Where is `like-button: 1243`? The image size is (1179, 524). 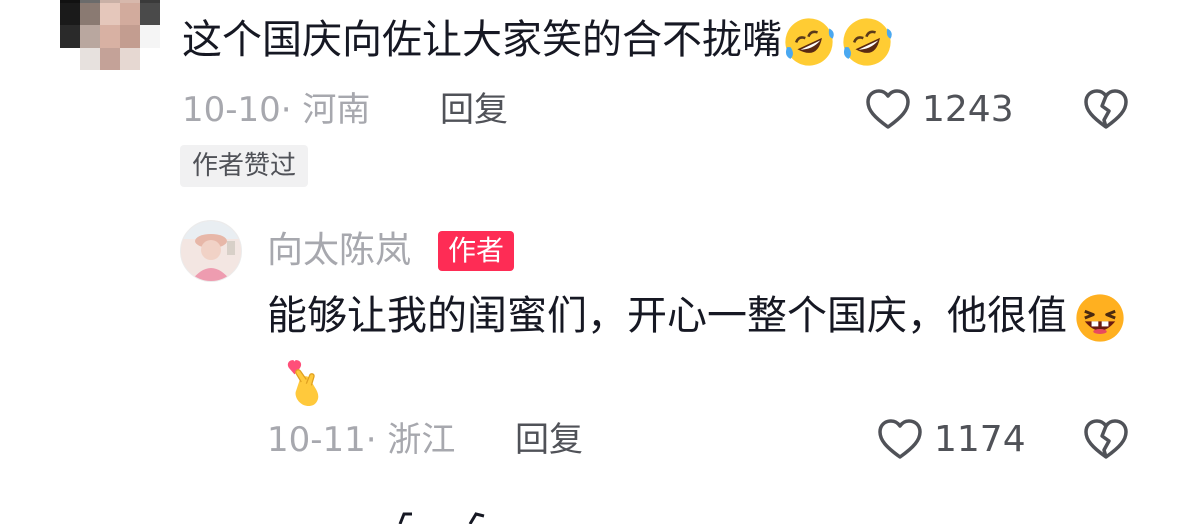 like-button: 1243 is located at coordinates (939, 110).